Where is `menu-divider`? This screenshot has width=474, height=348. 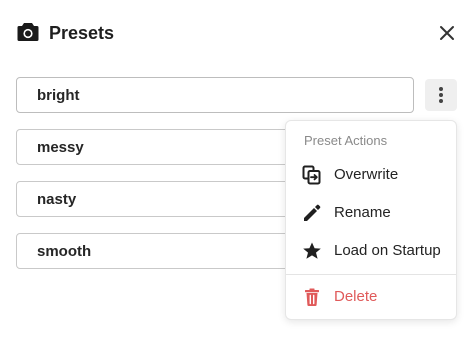 menu-divider is located at coordinates (371, 274).